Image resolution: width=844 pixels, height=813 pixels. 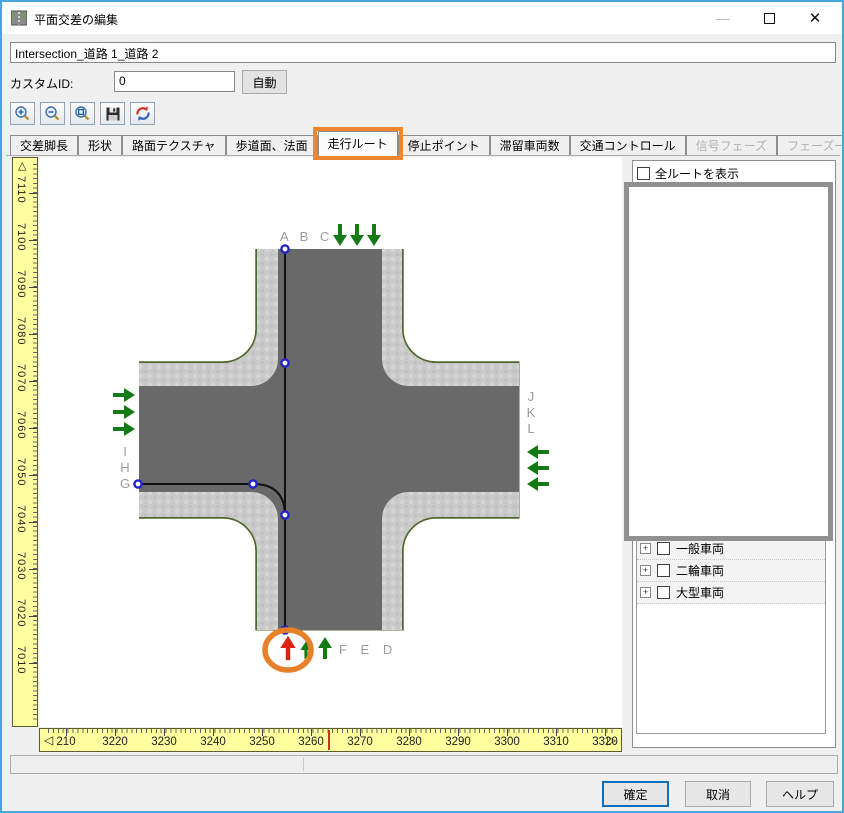 What do you see at coordinates (423, 52) in the screenshot?
I see `intersection-name-input: Intersection_道路 1_道路 2` at bounding box center [423, 52].